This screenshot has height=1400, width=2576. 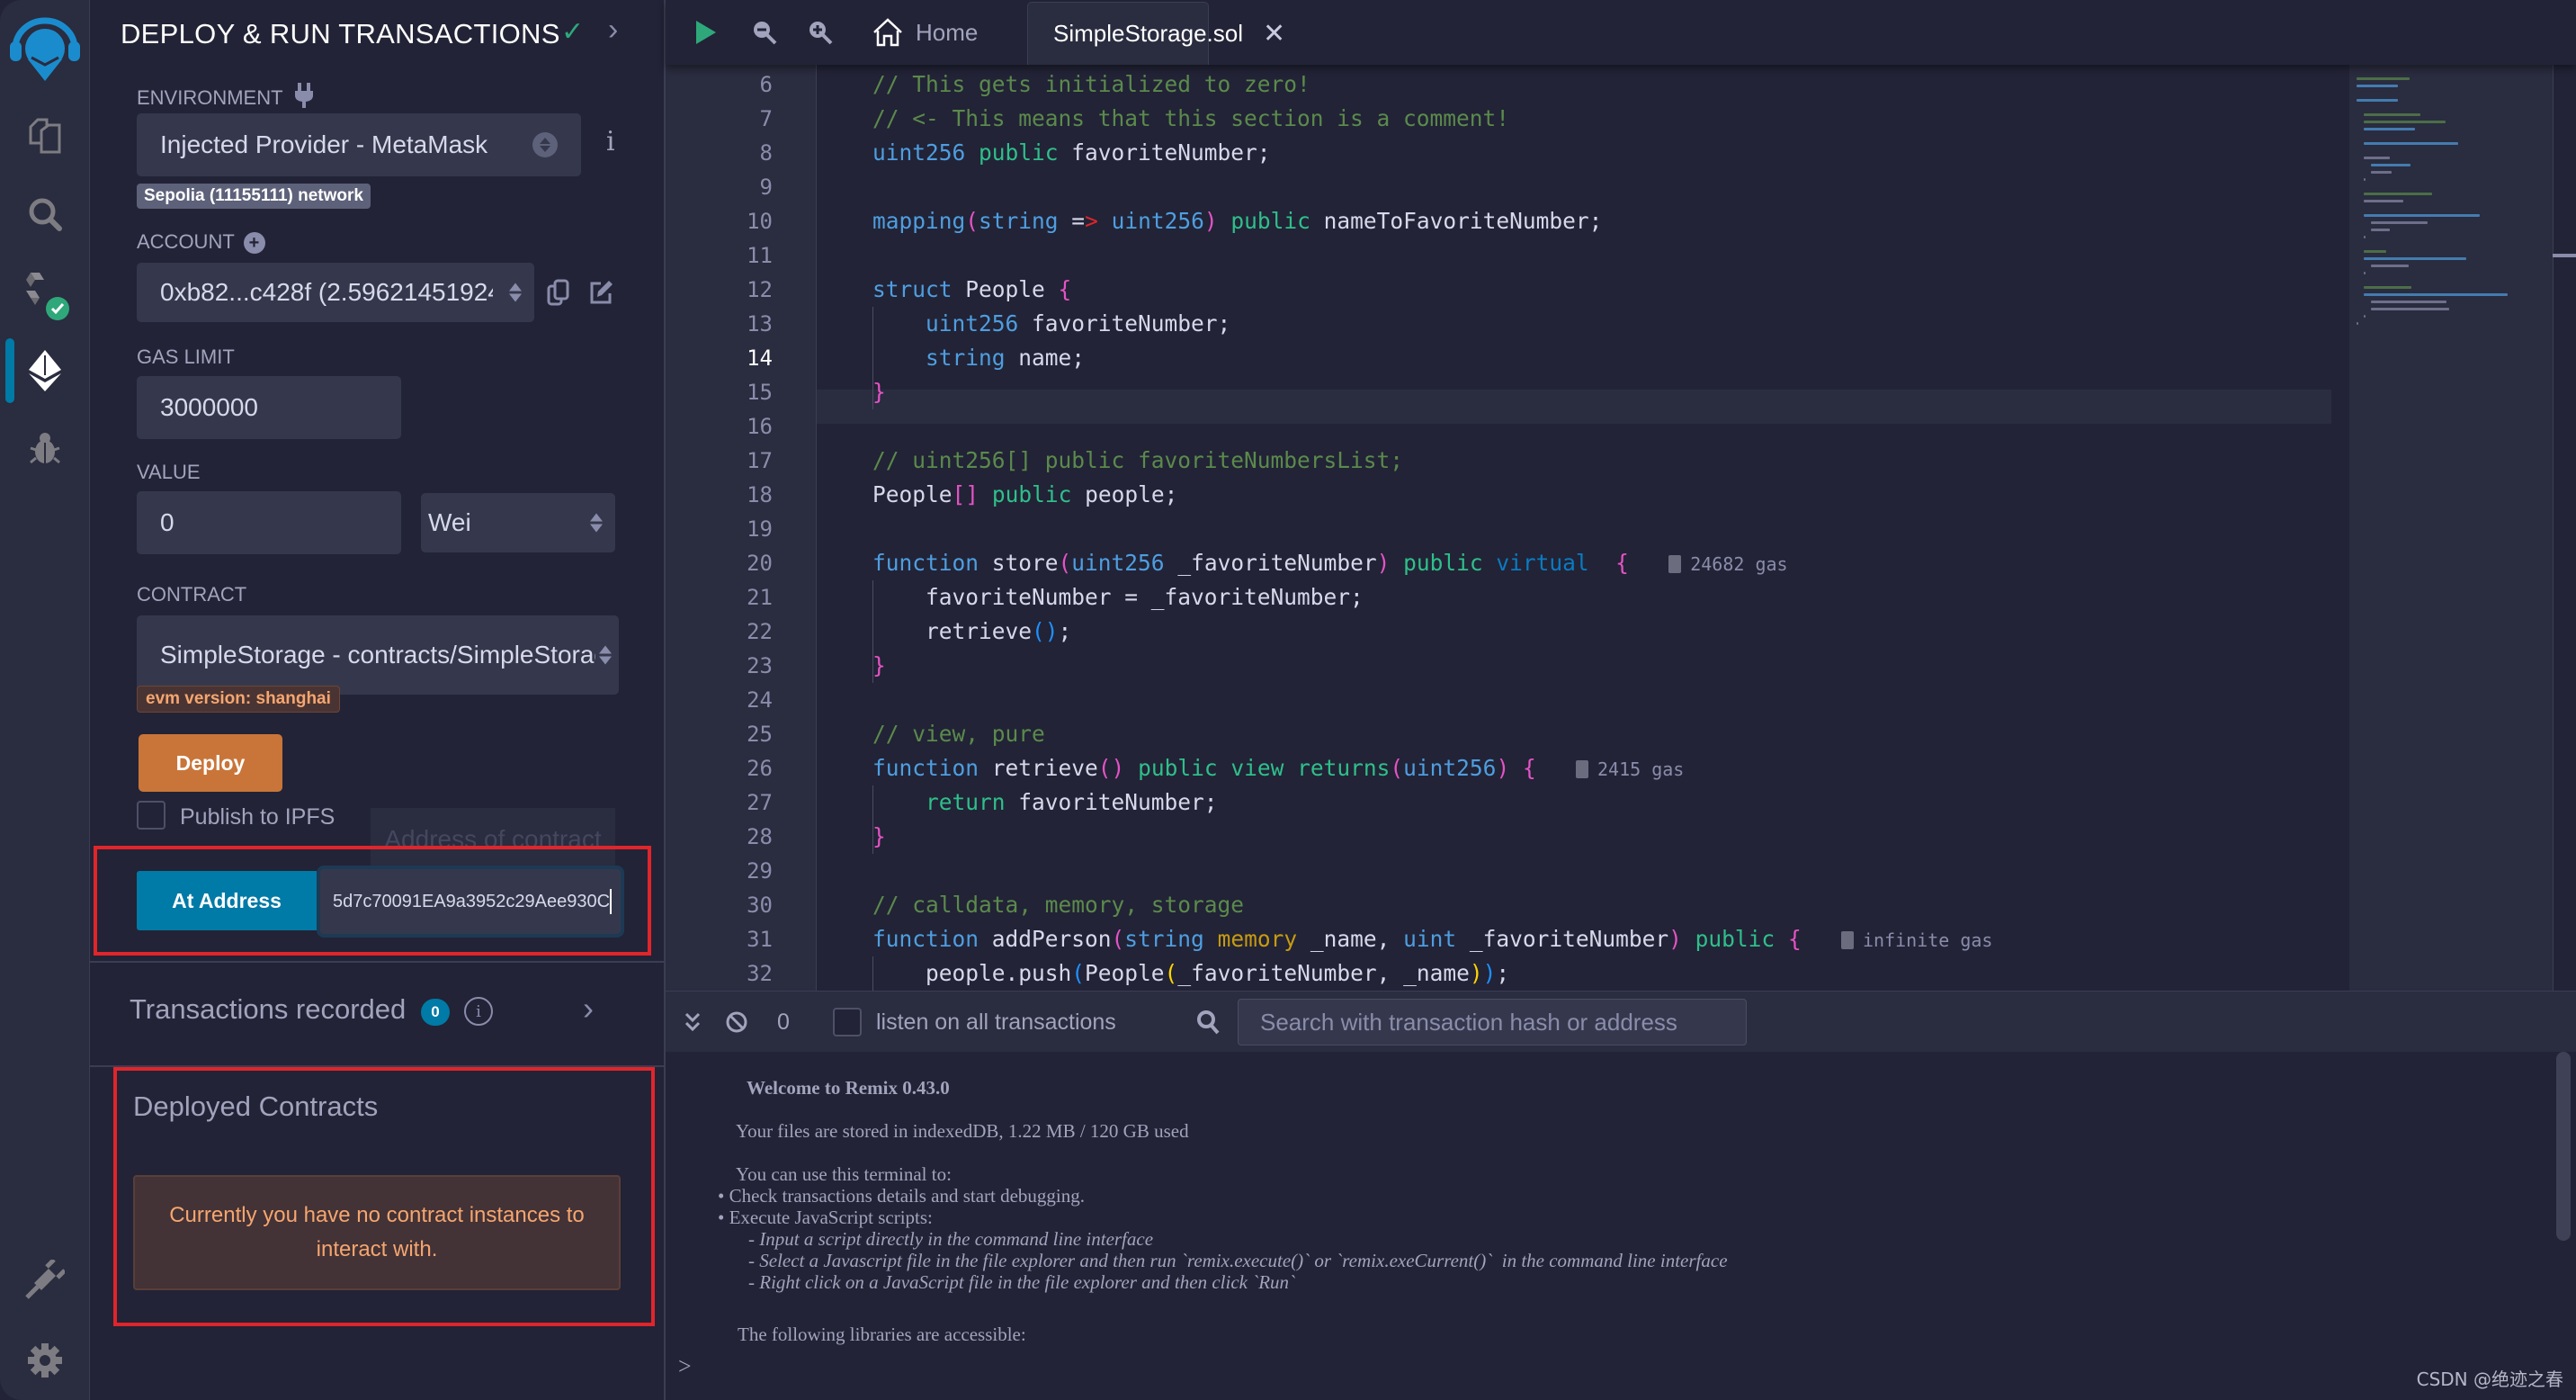 What do you see at coordinates (324, 144) in the screenshot?
I see `environment-value: Injected Provider - MetaMask` at bounding box center [324, 144].